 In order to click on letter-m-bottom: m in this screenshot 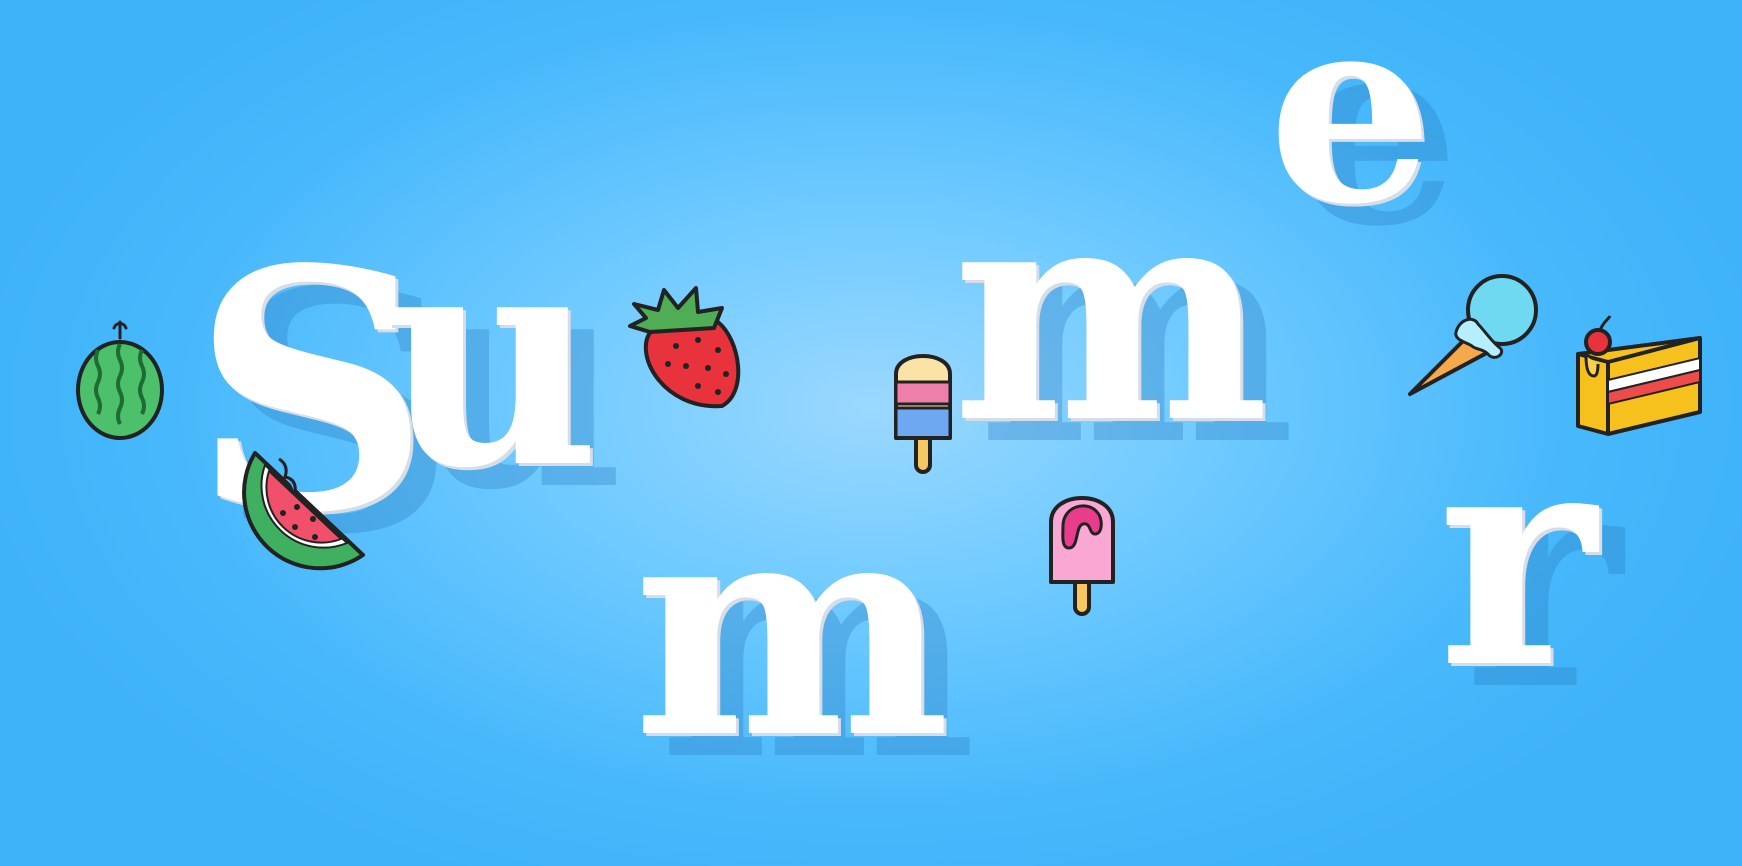, I will do `click(792, 627)`.